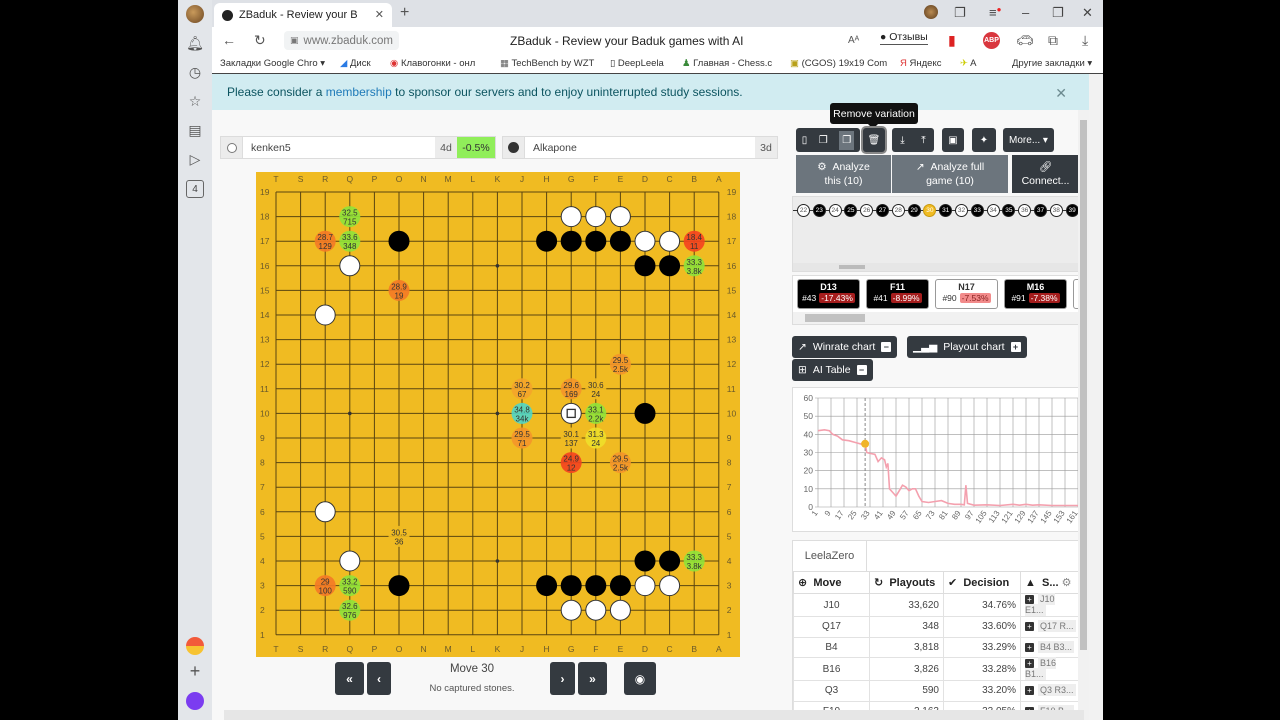  Describe the element at coordinates (260, 40) in the screenshot. I see `reload-icon: ↻` at that location.